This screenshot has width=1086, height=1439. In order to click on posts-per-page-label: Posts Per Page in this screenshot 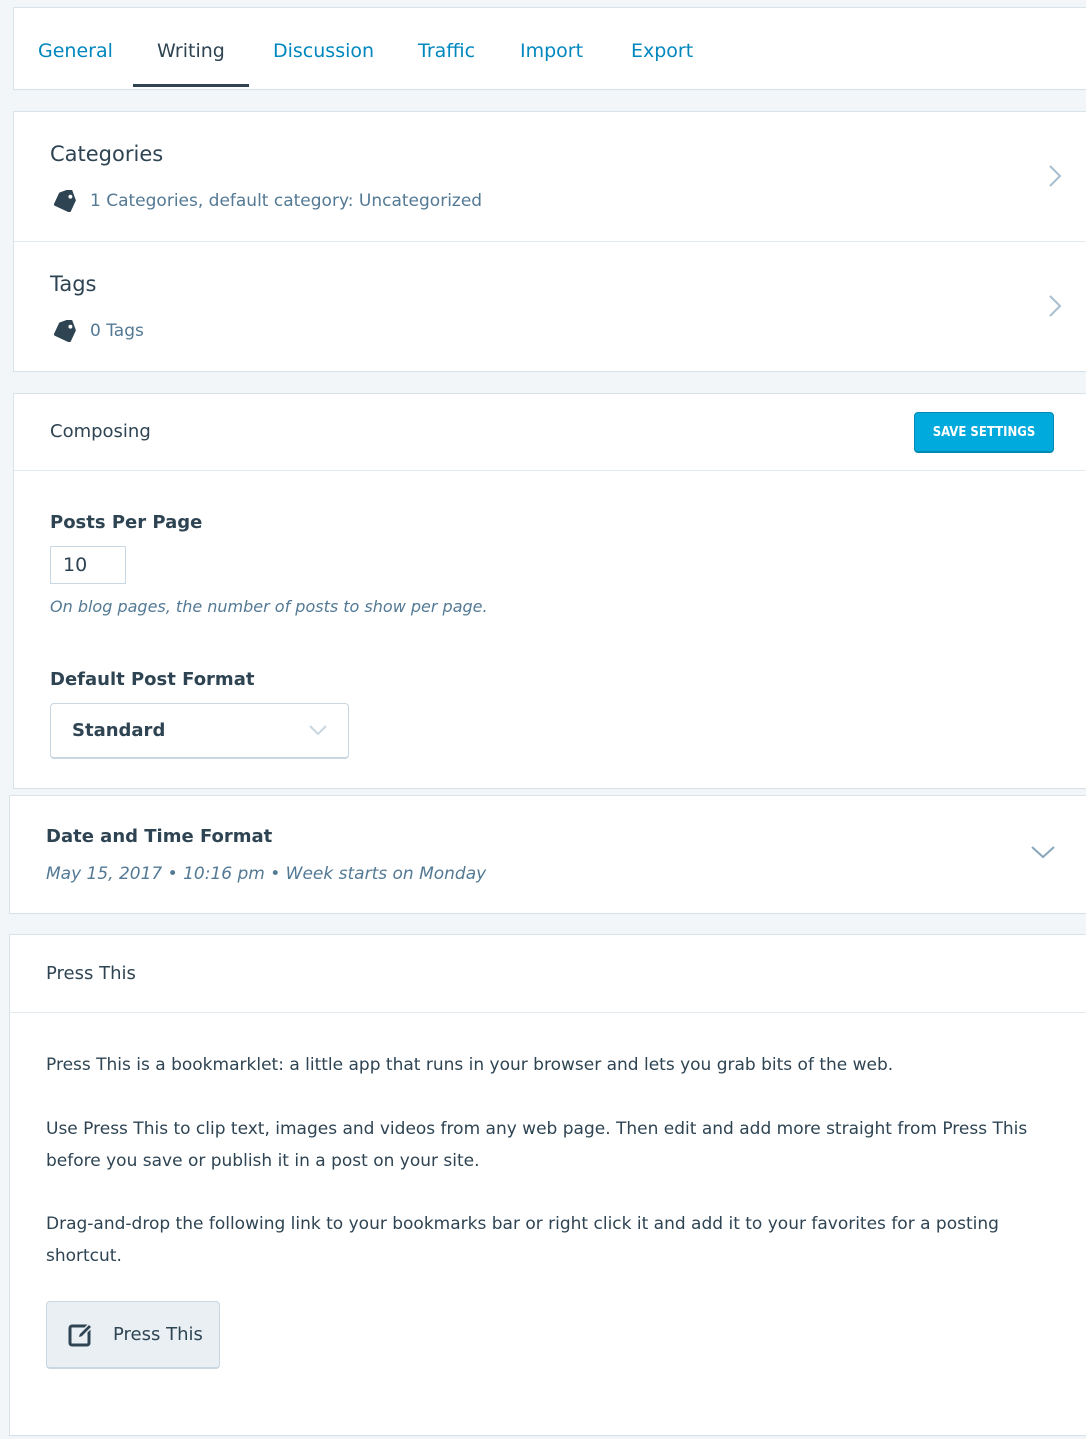, I will do `click(126, 522)`.